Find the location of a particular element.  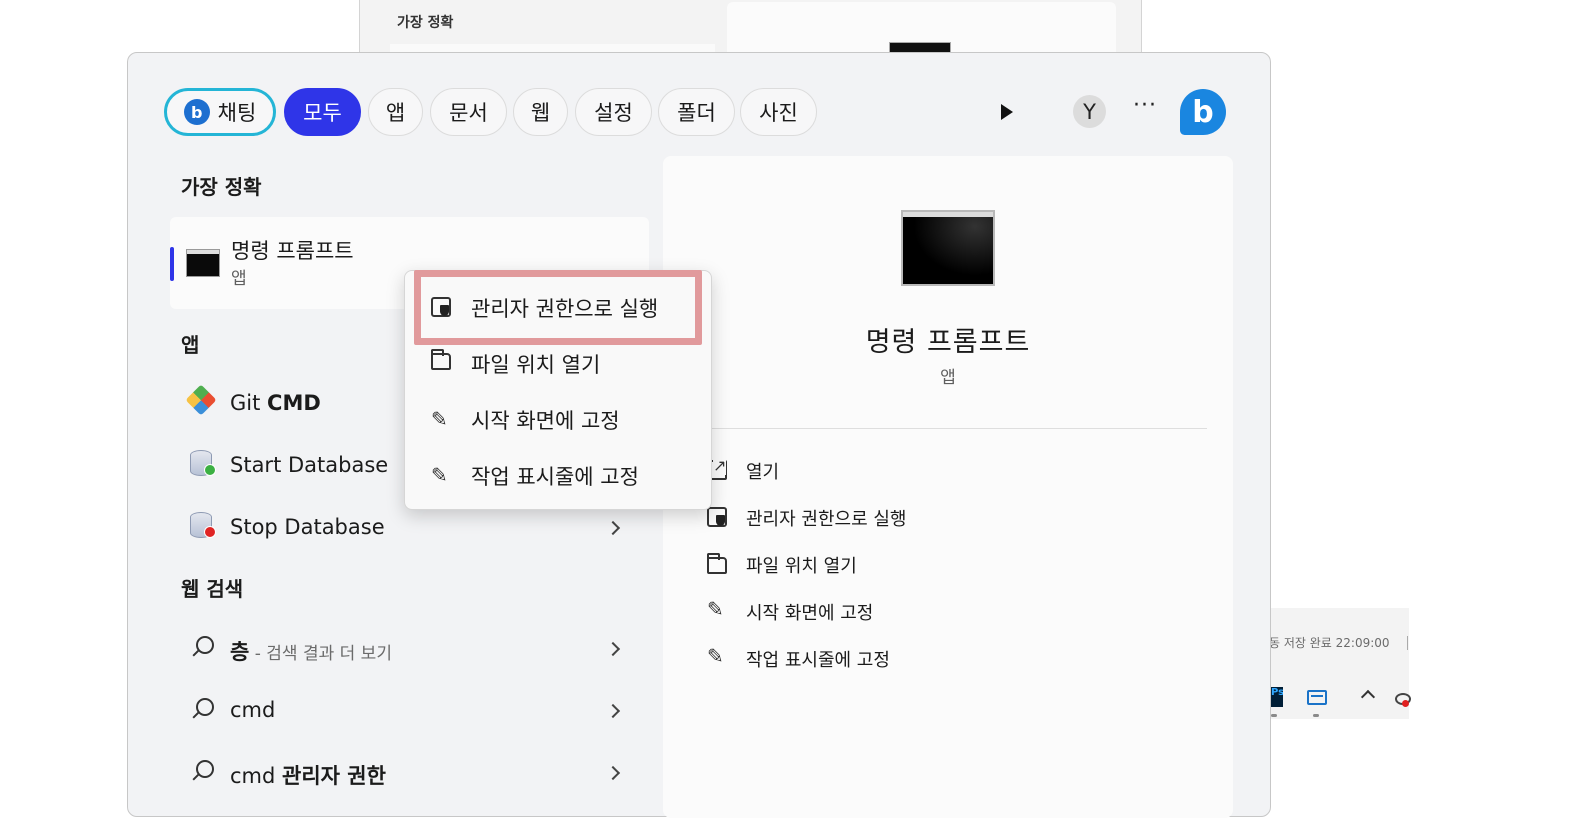

web-search-label: 층 - 검색 결과 더 보기 is located at coordinates (311, 652).